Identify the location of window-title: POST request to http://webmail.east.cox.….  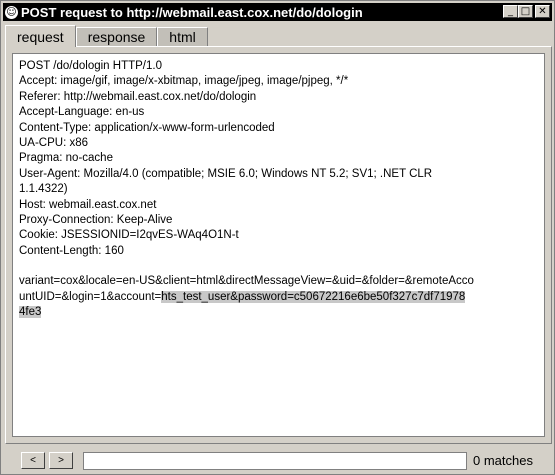
(192, 12).